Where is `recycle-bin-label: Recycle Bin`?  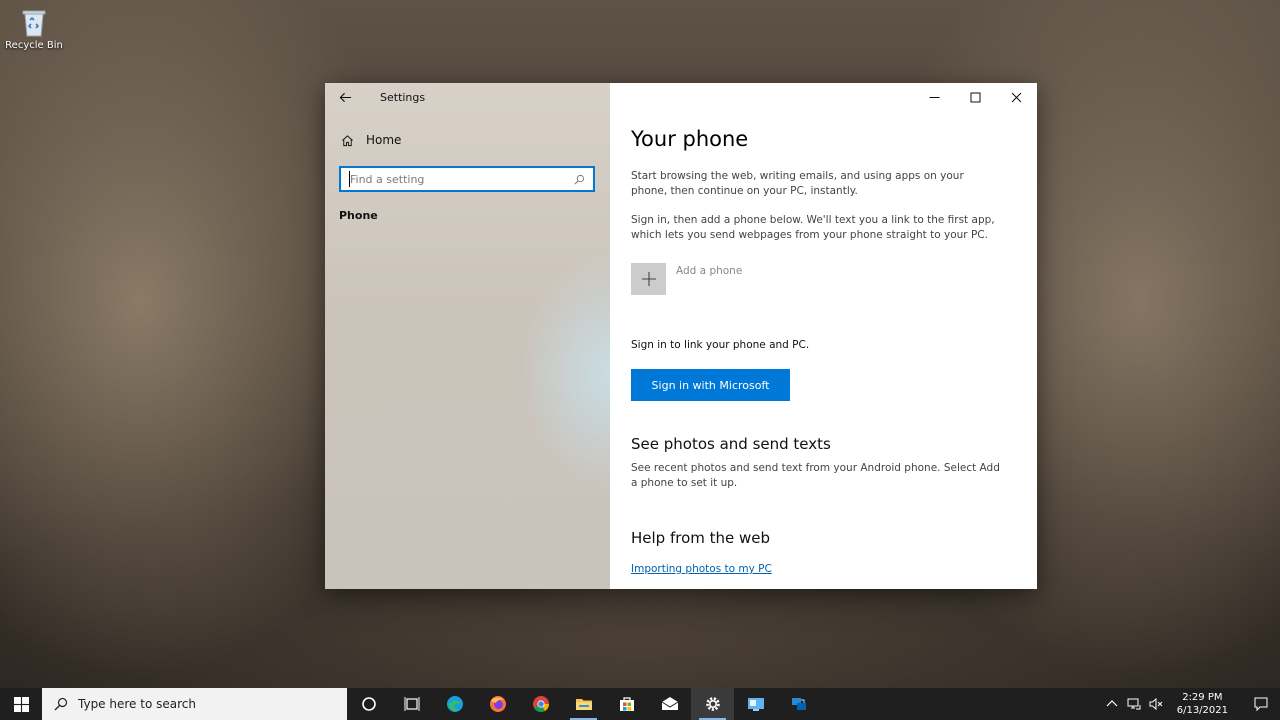 recycle-bin-label: Recycle Bin is located at coordinates (34, 45).